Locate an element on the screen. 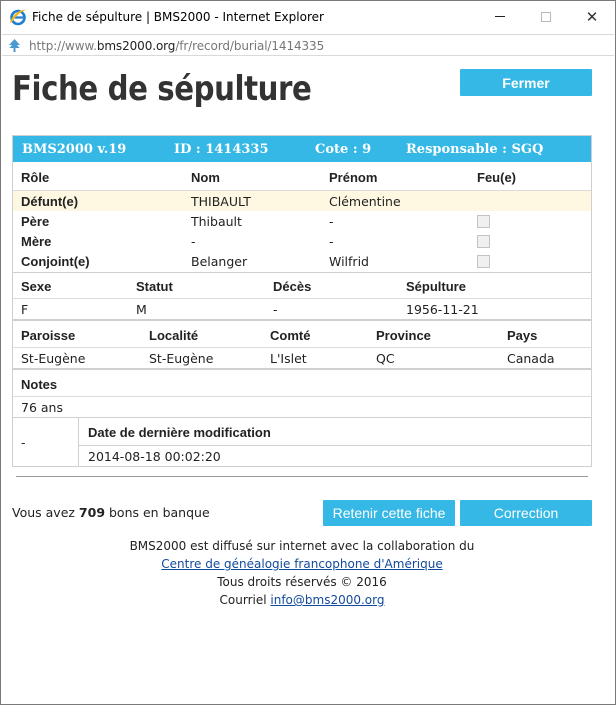 This screenshot has width=616, height=705. place-header-row: Paroisse Localité Comté Province Pays is located at coordinates (302, 334).